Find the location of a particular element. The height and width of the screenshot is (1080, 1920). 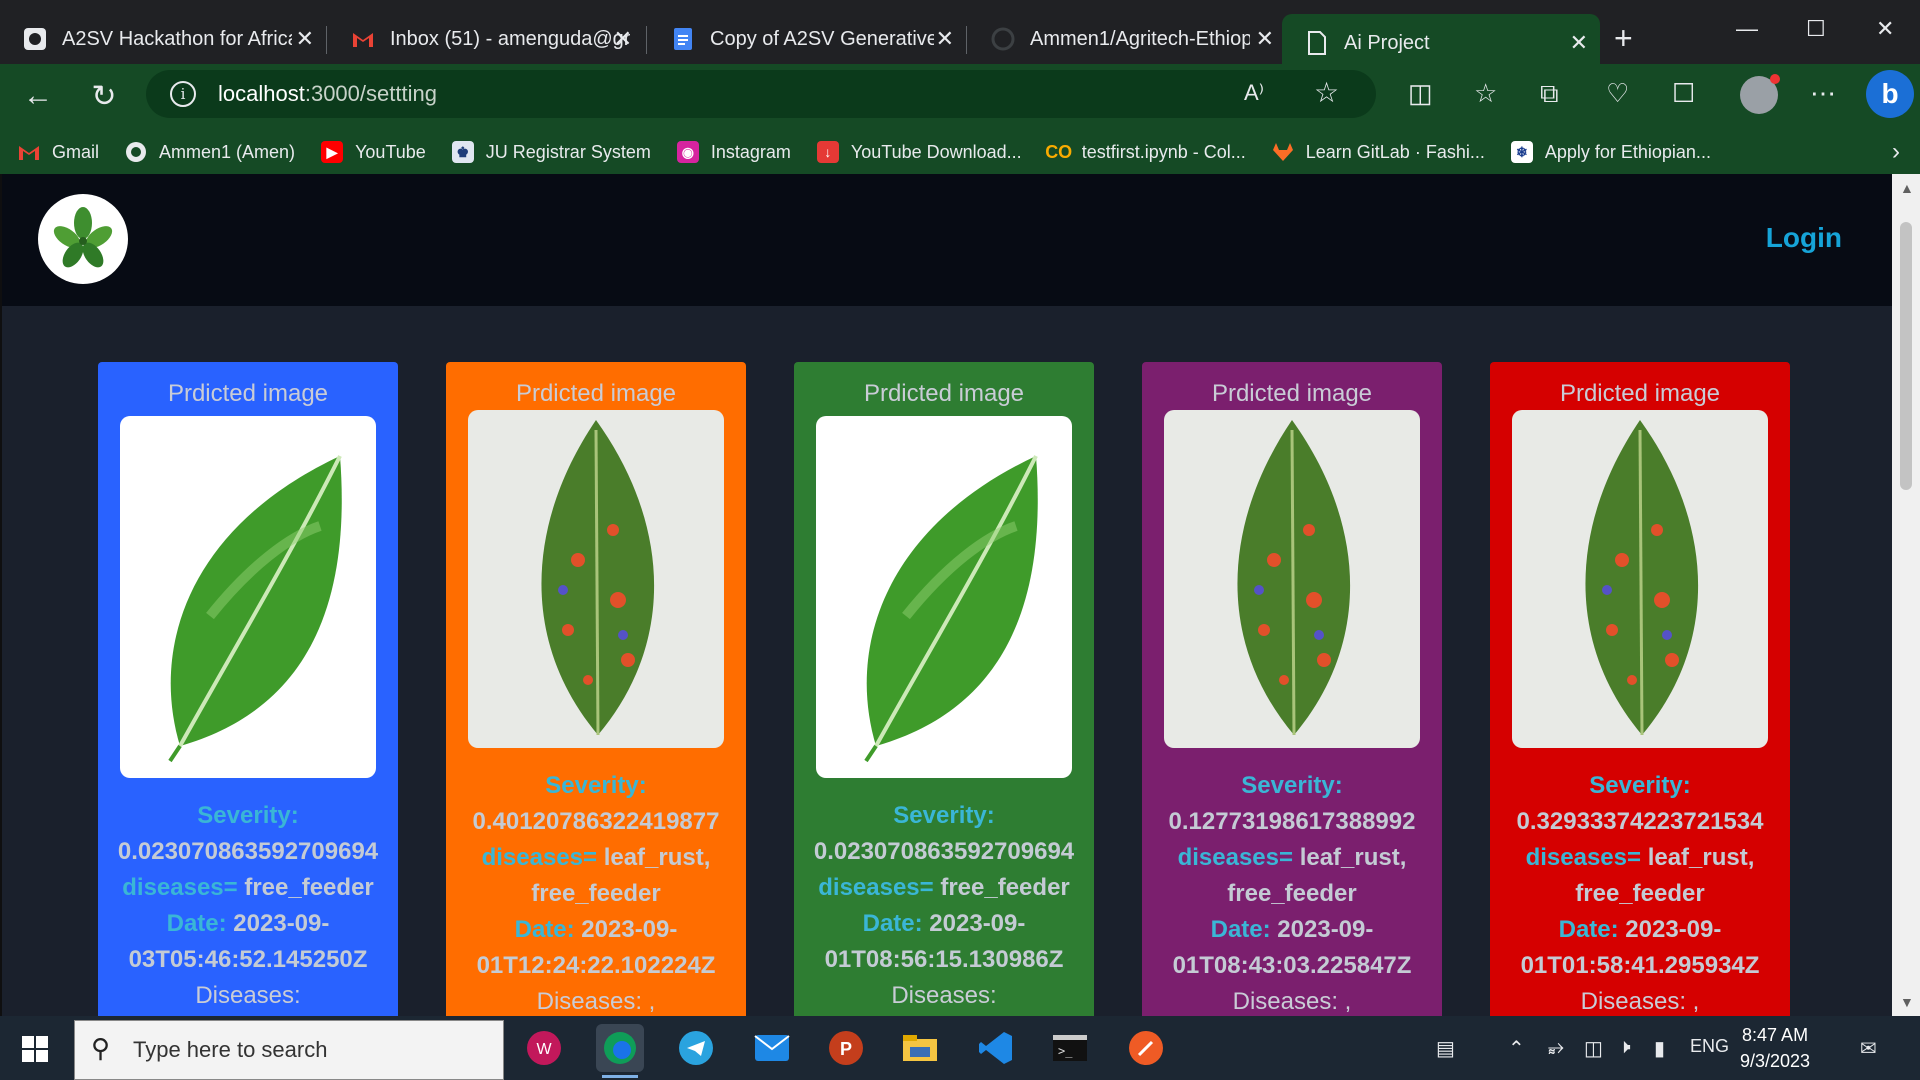

tab-gmail-inbox: Inbox (51) - amenguda@gmail.com ✕ is located at coordinates (486, 39).